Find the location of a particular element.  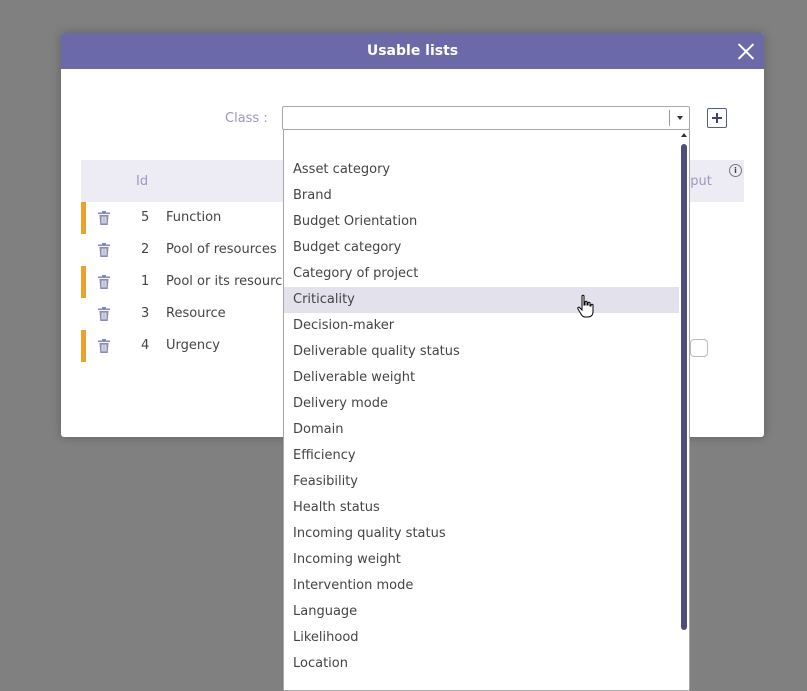

dropdown-option: Efficiency is located at coordinates (481, 456).